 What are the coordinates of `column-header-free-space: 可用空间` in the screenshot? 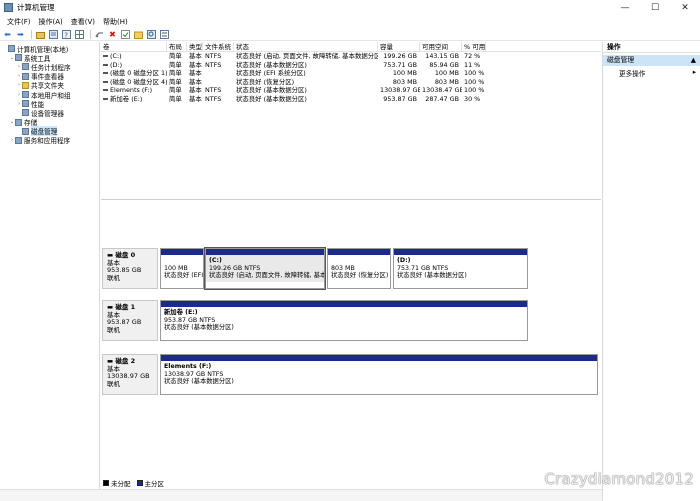 It's located at (441, 46).